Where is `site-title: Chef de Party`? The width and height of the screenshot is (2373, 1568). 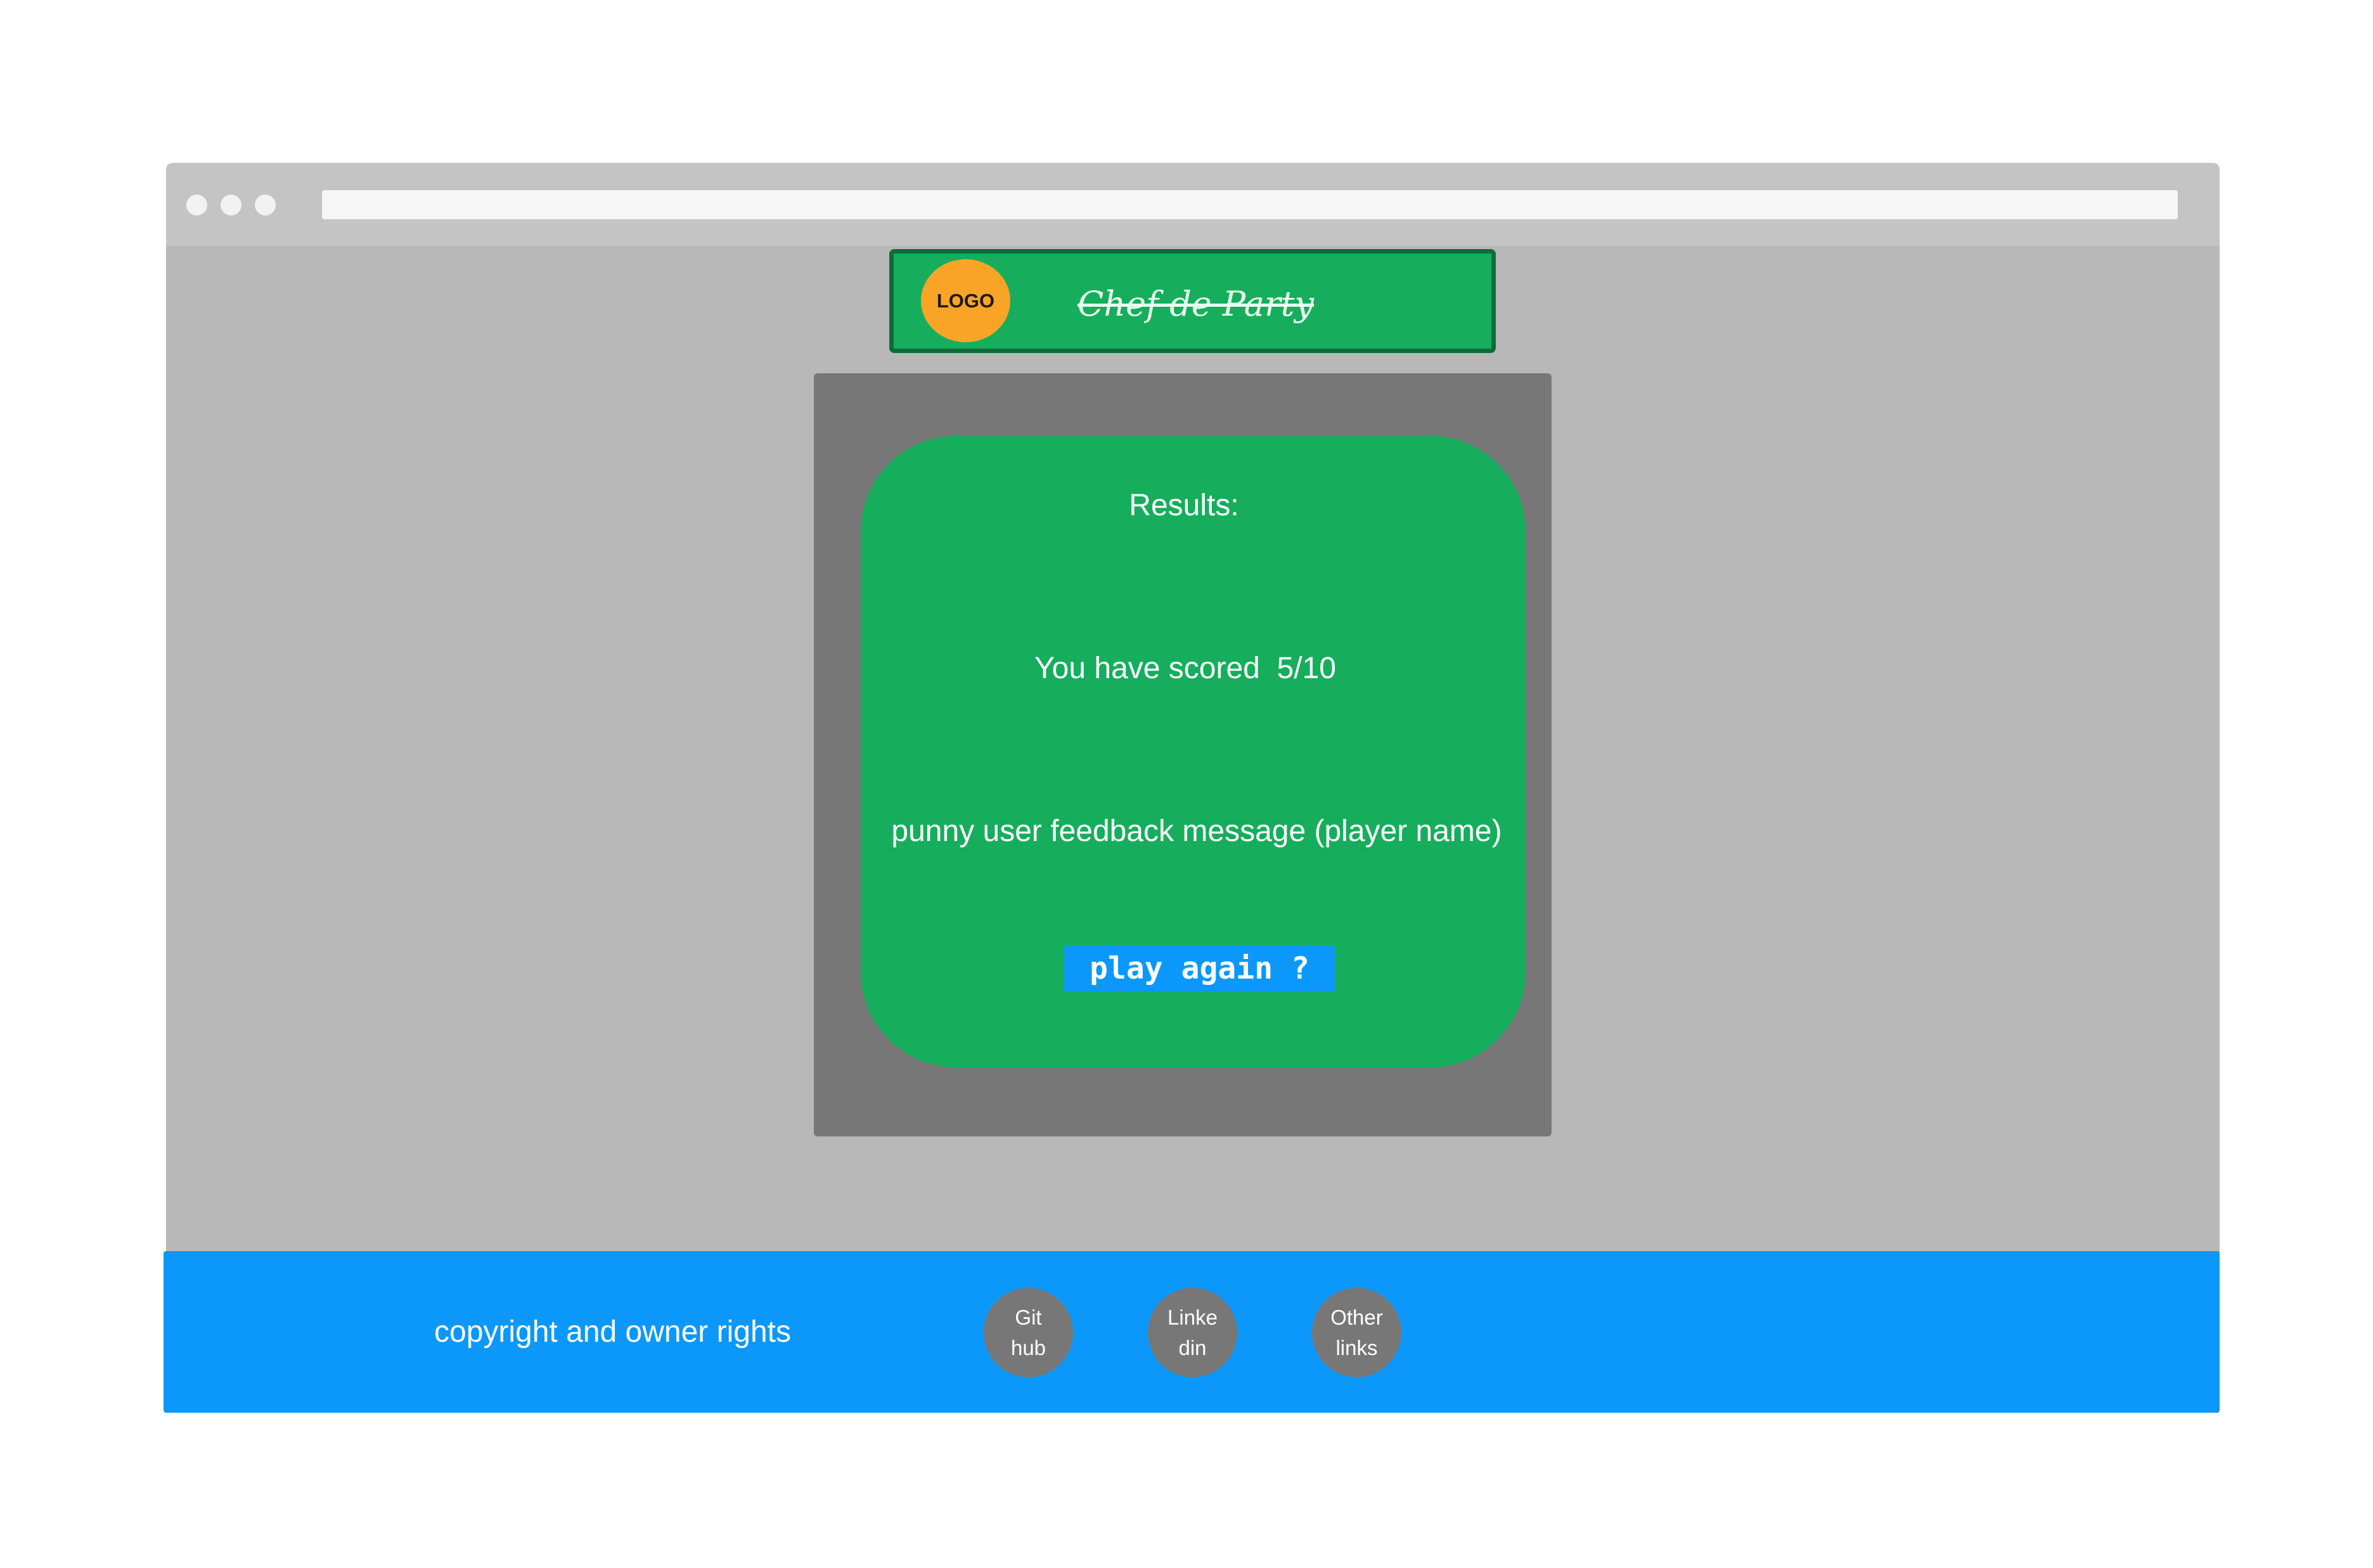 site-title: Chef de Party is located at coordinates (1196, 304).